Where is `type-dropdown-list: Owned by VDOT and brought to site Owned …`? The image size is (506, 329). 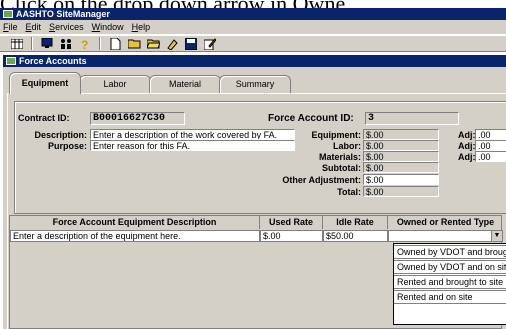
type-dropdown-list: Owned by VDOT and brought to site Owned … is located at coordinates (449, 284).